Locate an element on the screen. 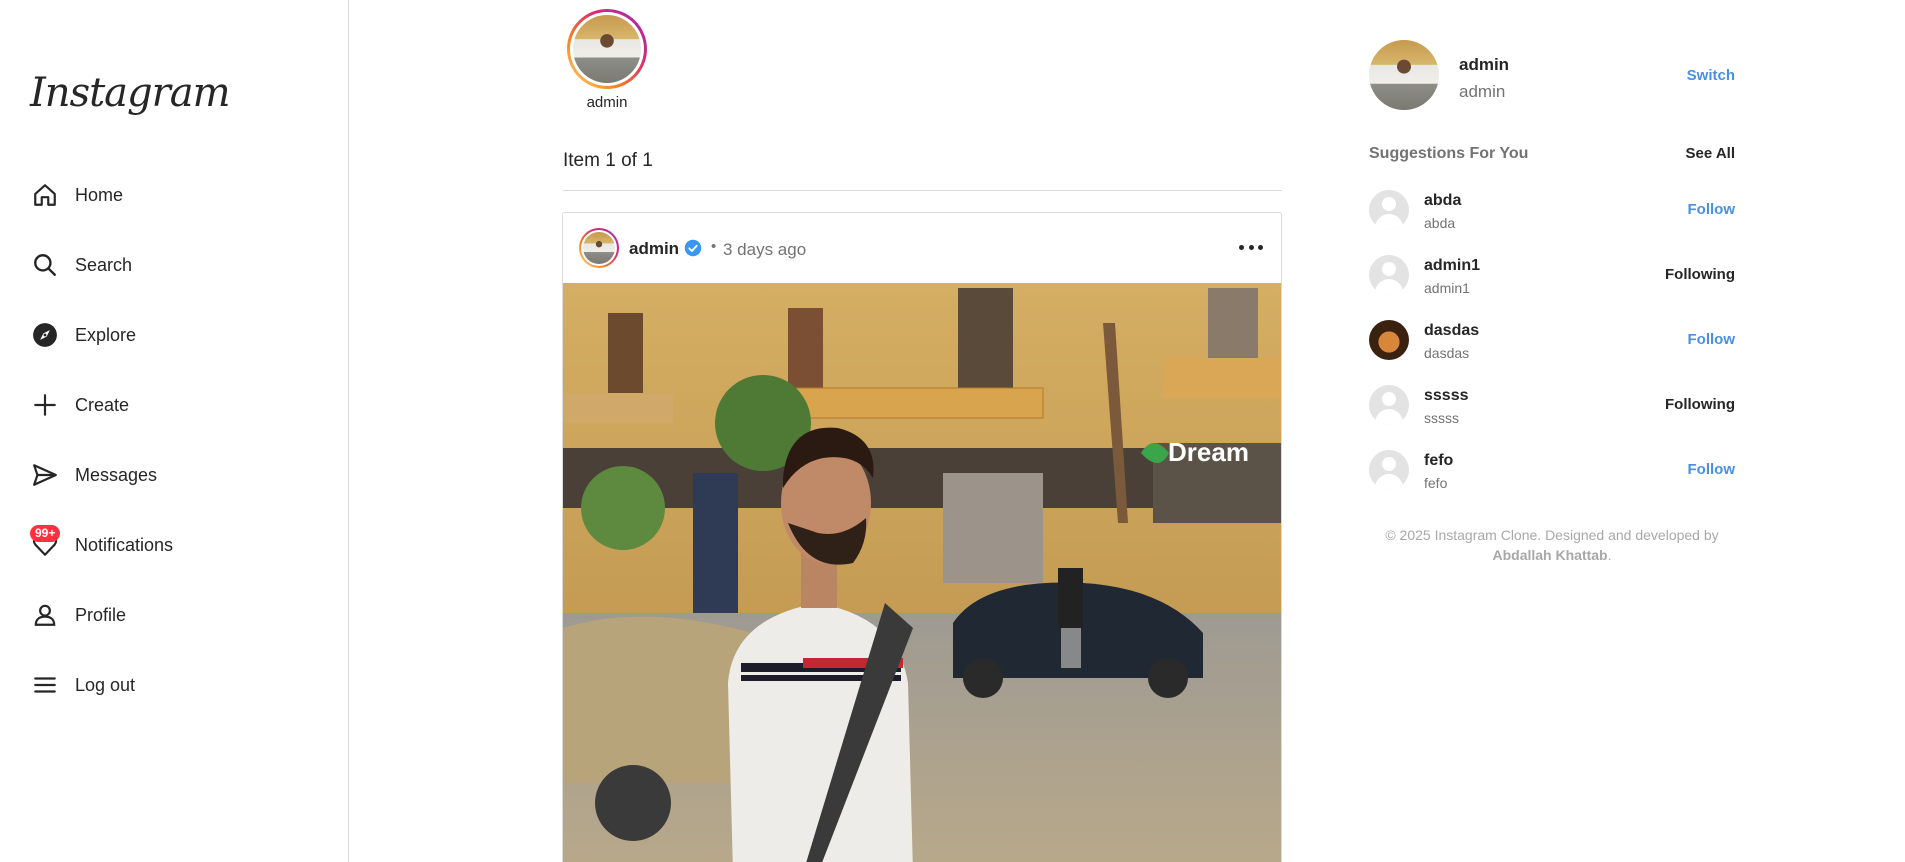 This screenshot has width=1905, height=862. sidebar-item-home: Home is located at coordinates (168, 195).